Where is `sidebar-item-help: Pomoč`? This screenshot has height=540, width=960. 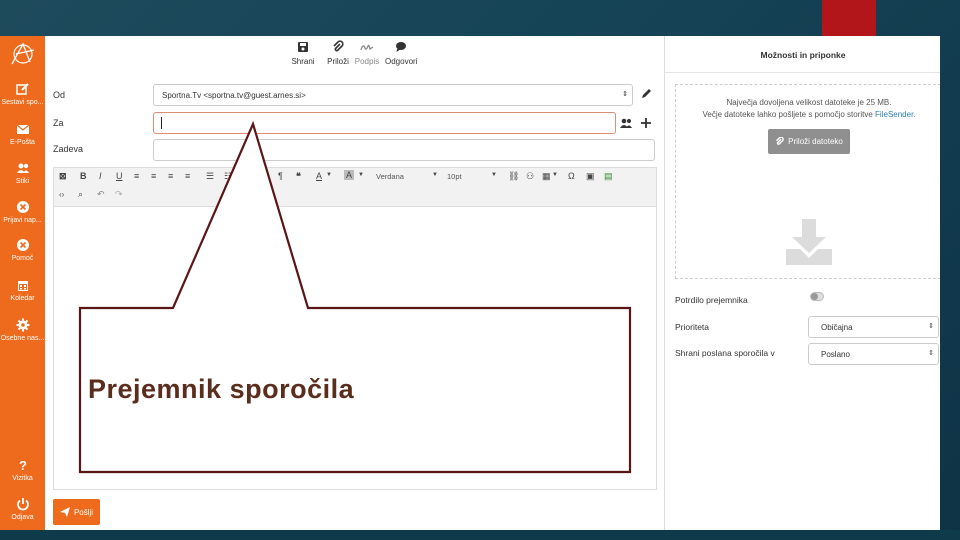
sidebar-item-help: Pomoč is located at coordinates (22, 250).